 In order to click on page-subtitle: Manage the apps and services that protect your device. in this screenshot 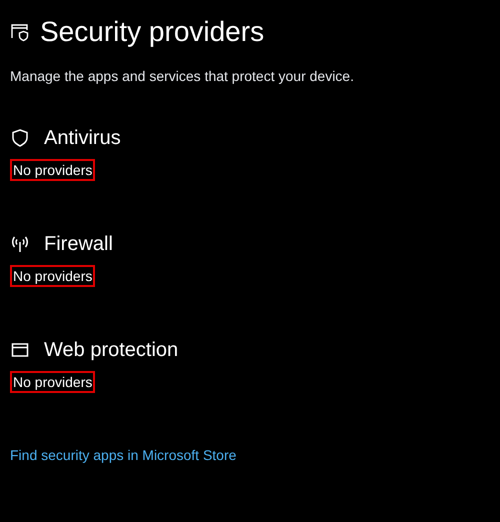, I will do `click(182, 76)`.